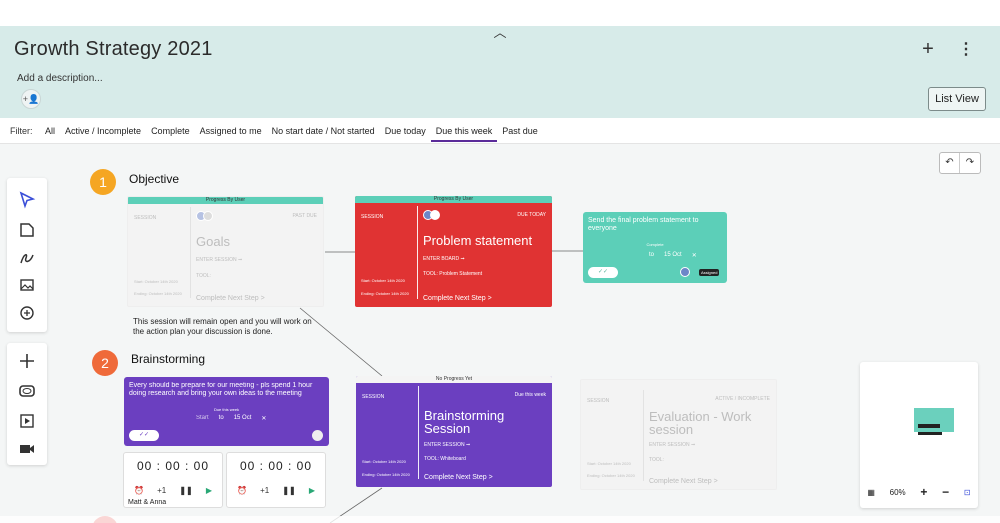 Image resolution: width=1000 pixels, height=523 pixels. I want to click on minimap-panel: ▦ 60% + − ⊡, so click(919, 435).